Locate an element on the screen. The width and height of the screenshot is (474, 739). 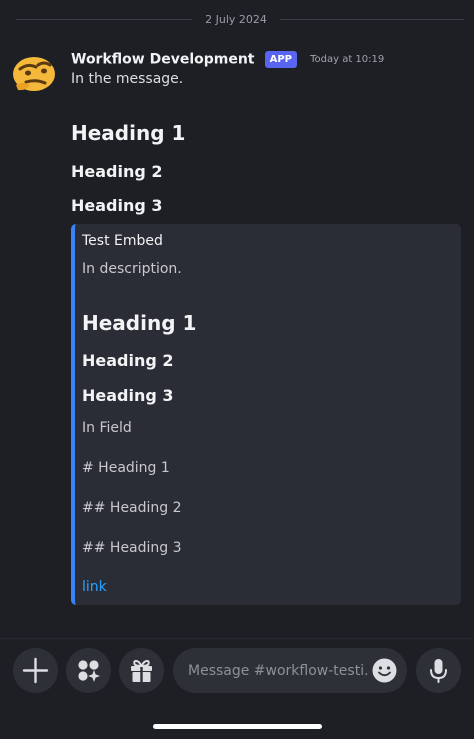
author-name: Workflow Development is located at coordinates (163, 60).